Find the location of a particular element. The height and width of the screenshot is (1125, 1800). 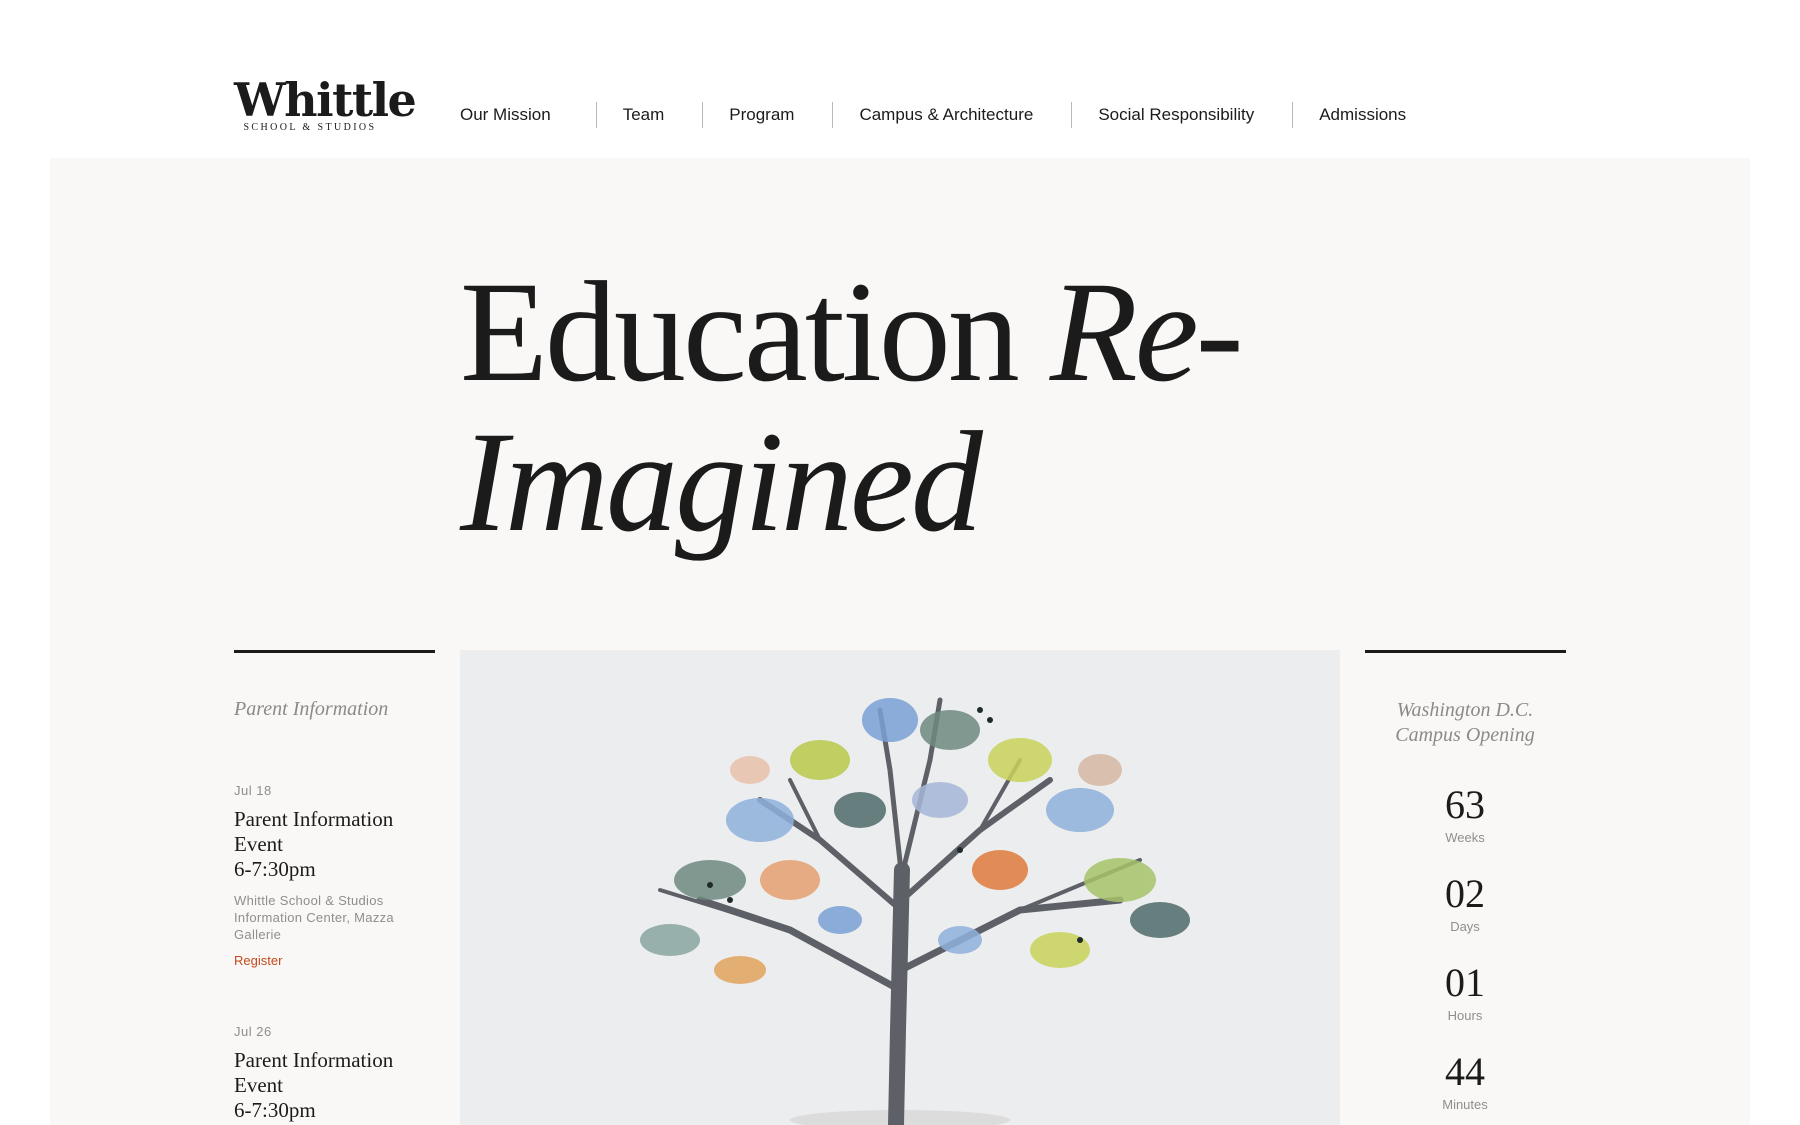

countdown-days-label: Days is located at coordinates (1465, 926).